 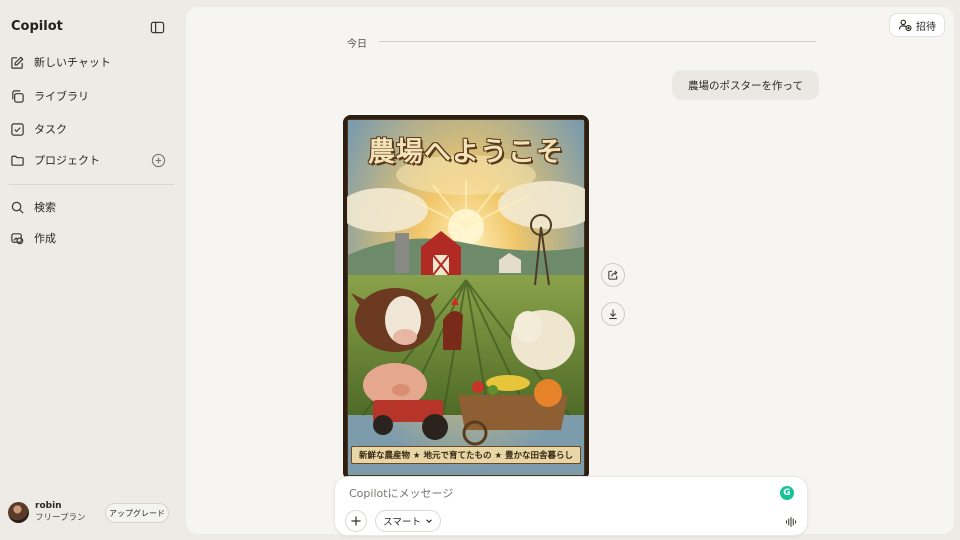 What do you see at coordinates (137, 513) in the screenshot?
I see `upgrade-button: アップグレード` at bounding box center [137, 513].